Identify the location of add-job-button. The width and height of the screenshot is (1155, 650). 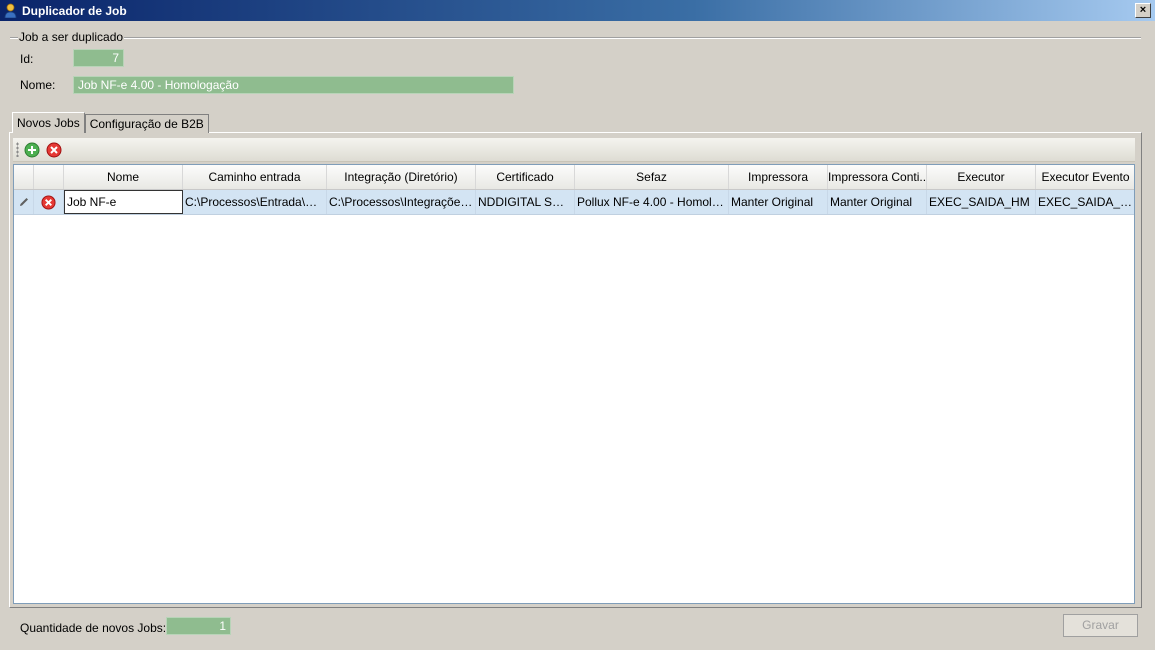
(32, 150).